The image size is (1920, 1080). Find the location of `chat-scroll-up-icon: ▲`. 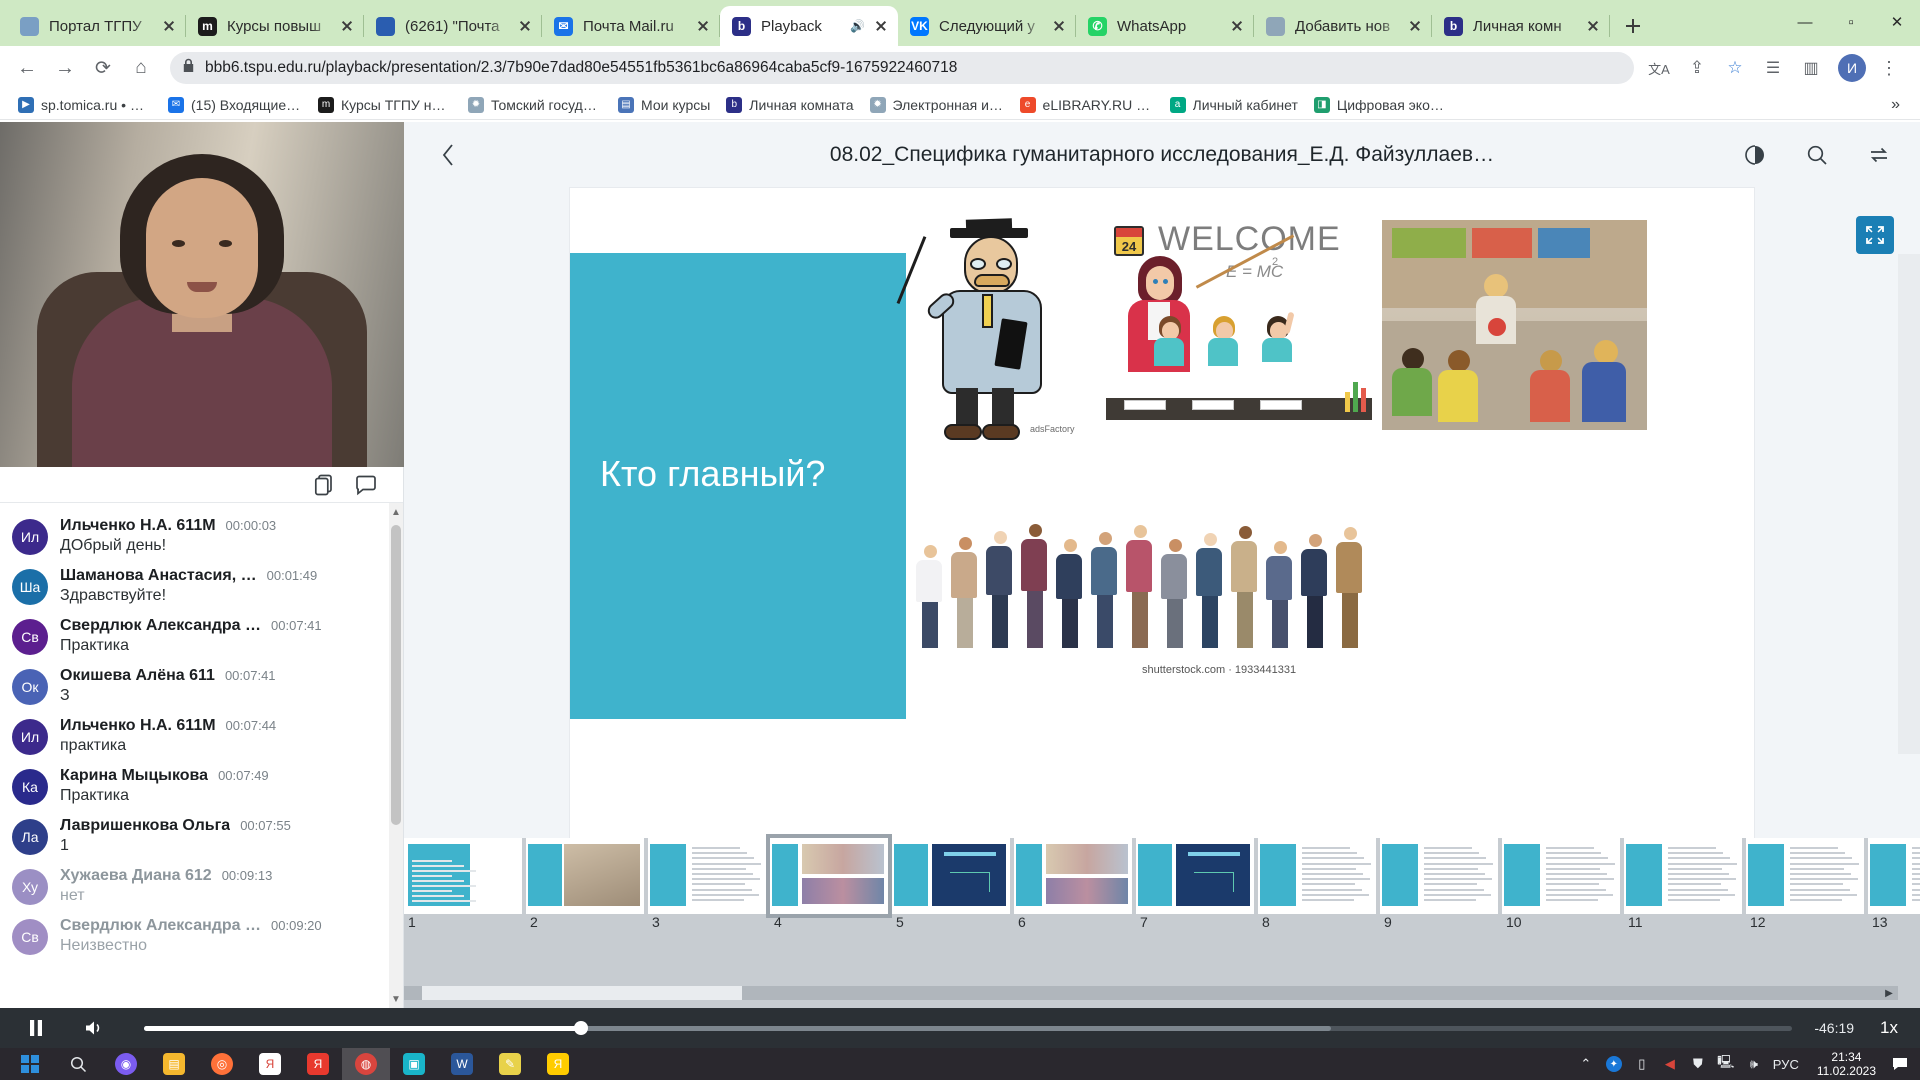

chat-scroll-up-icon: ▲ is located at coordinates (396, 512).